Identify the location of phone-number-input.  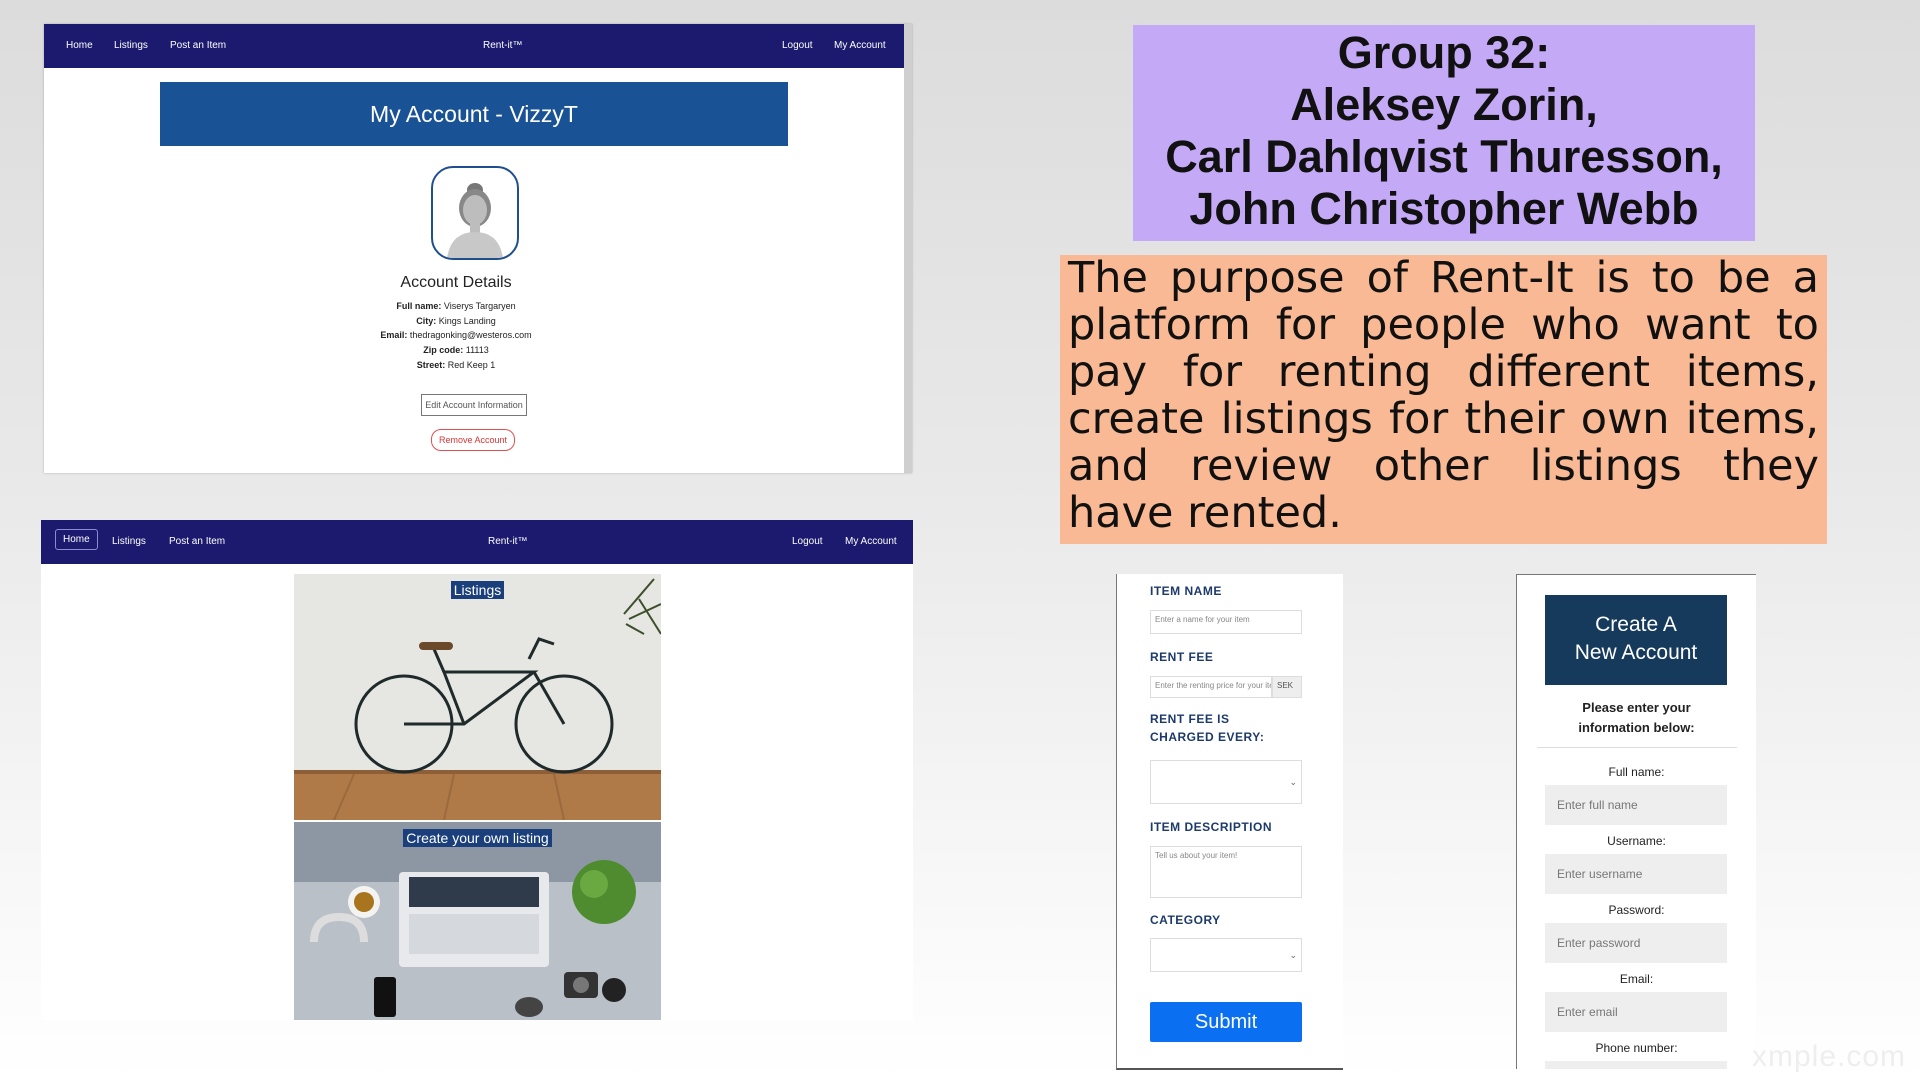
(1636, 1065).